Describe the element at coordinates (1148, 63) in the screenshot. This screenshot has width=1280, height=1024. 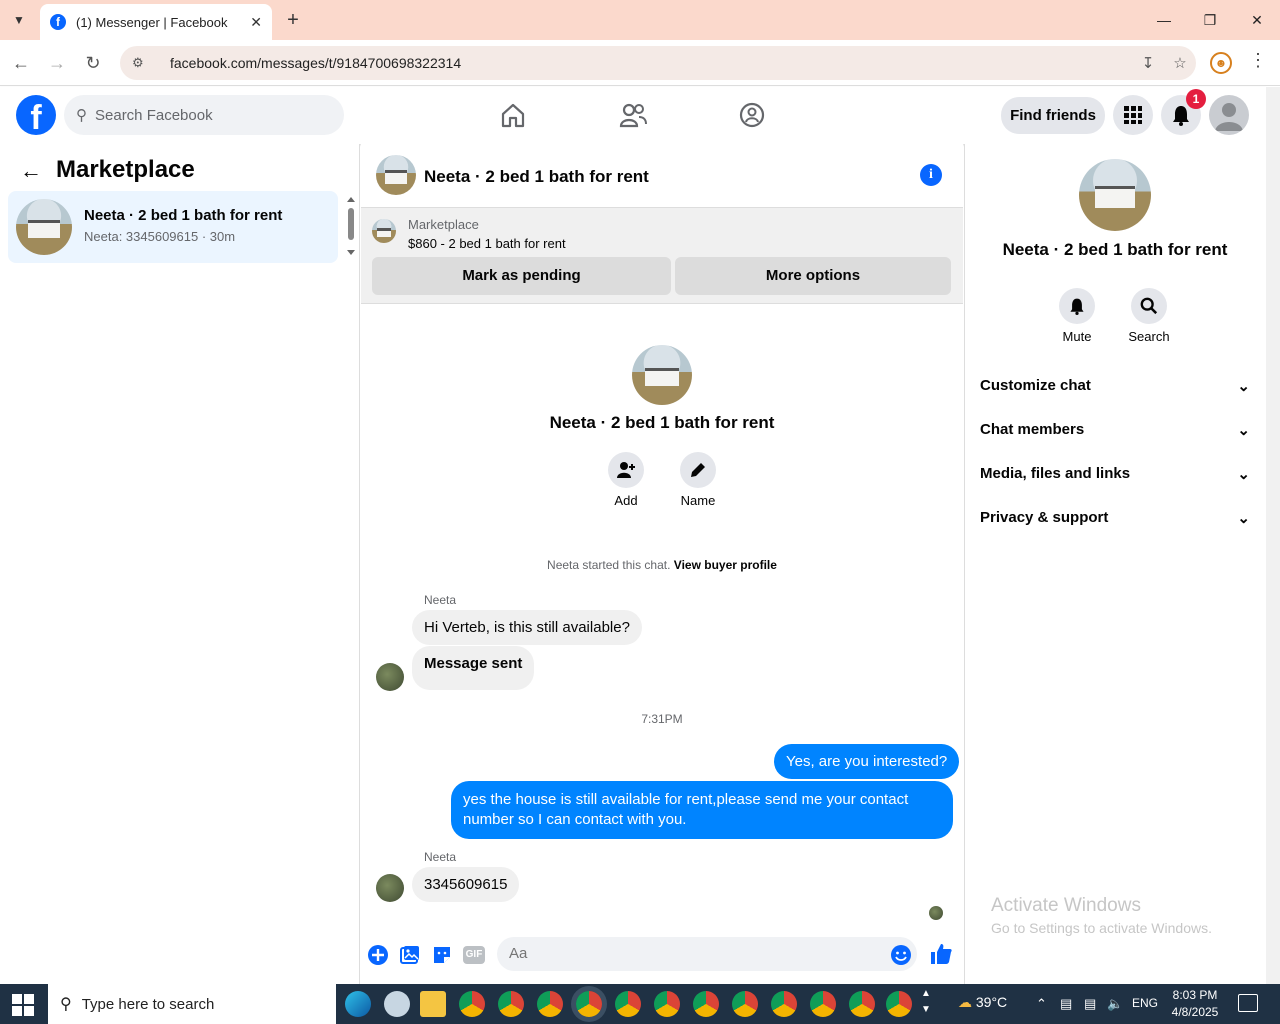
I see `install-app-icon: ↧` at that location.